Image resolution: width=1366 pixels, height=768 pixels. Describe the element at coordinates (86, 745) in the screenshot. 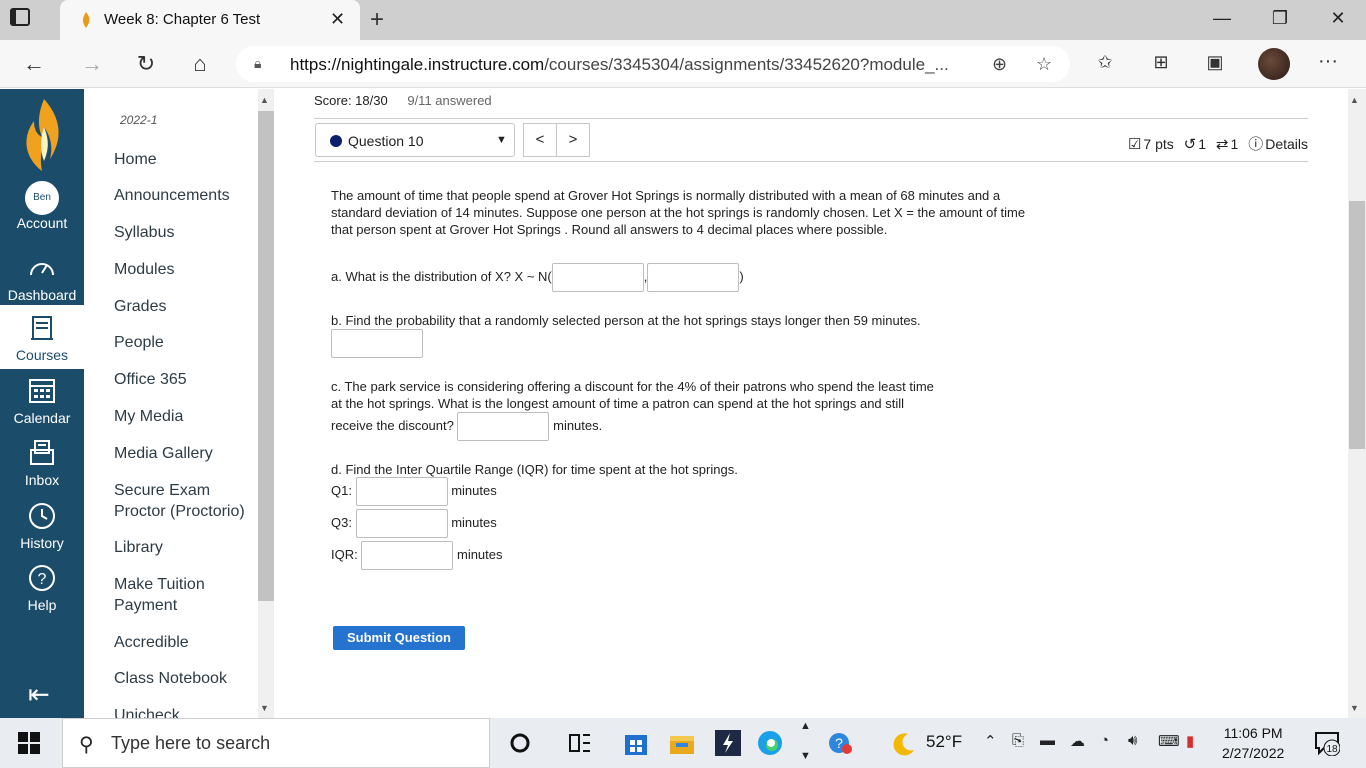

I see `search-icon: ⚲` at that location.